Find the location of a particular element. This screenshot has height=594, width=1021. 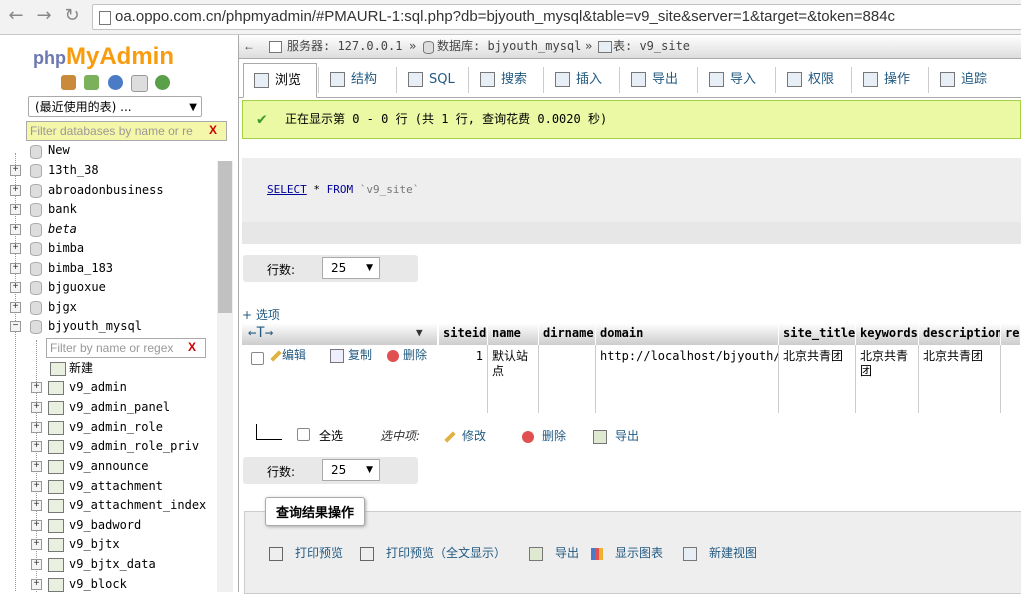

database-icon is located at coordinates (36, 171).